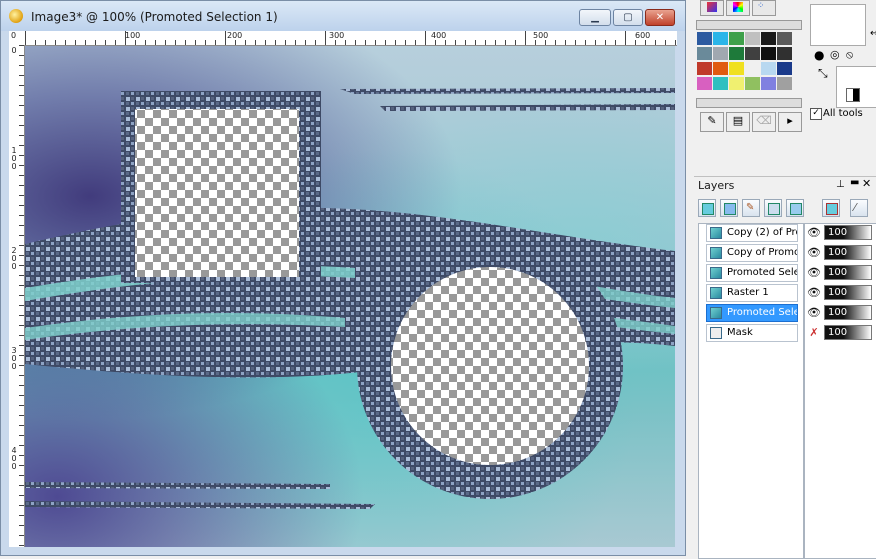  I want to click on hidden-eye-icon: ✗, so click(814, 333).